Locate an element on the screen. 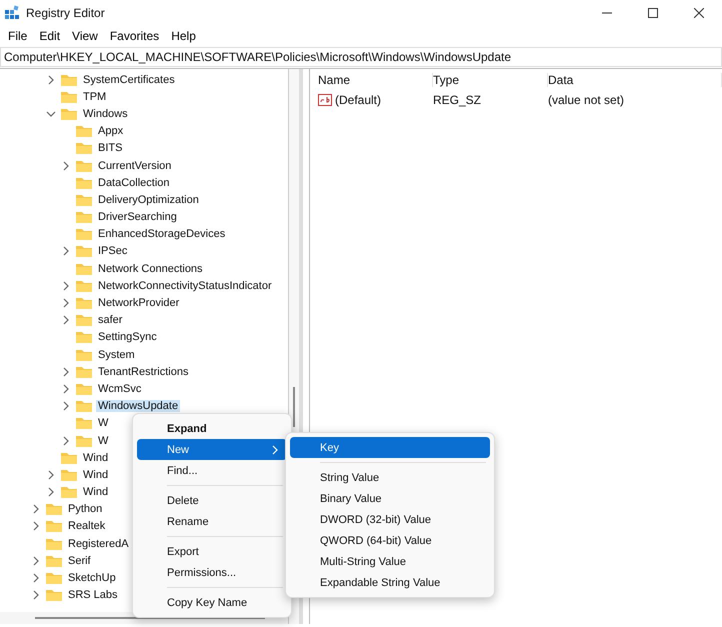 Image resolution: width=722 pixels, height=627 pixels. column-header: Name is located at coordinates (375, 80).